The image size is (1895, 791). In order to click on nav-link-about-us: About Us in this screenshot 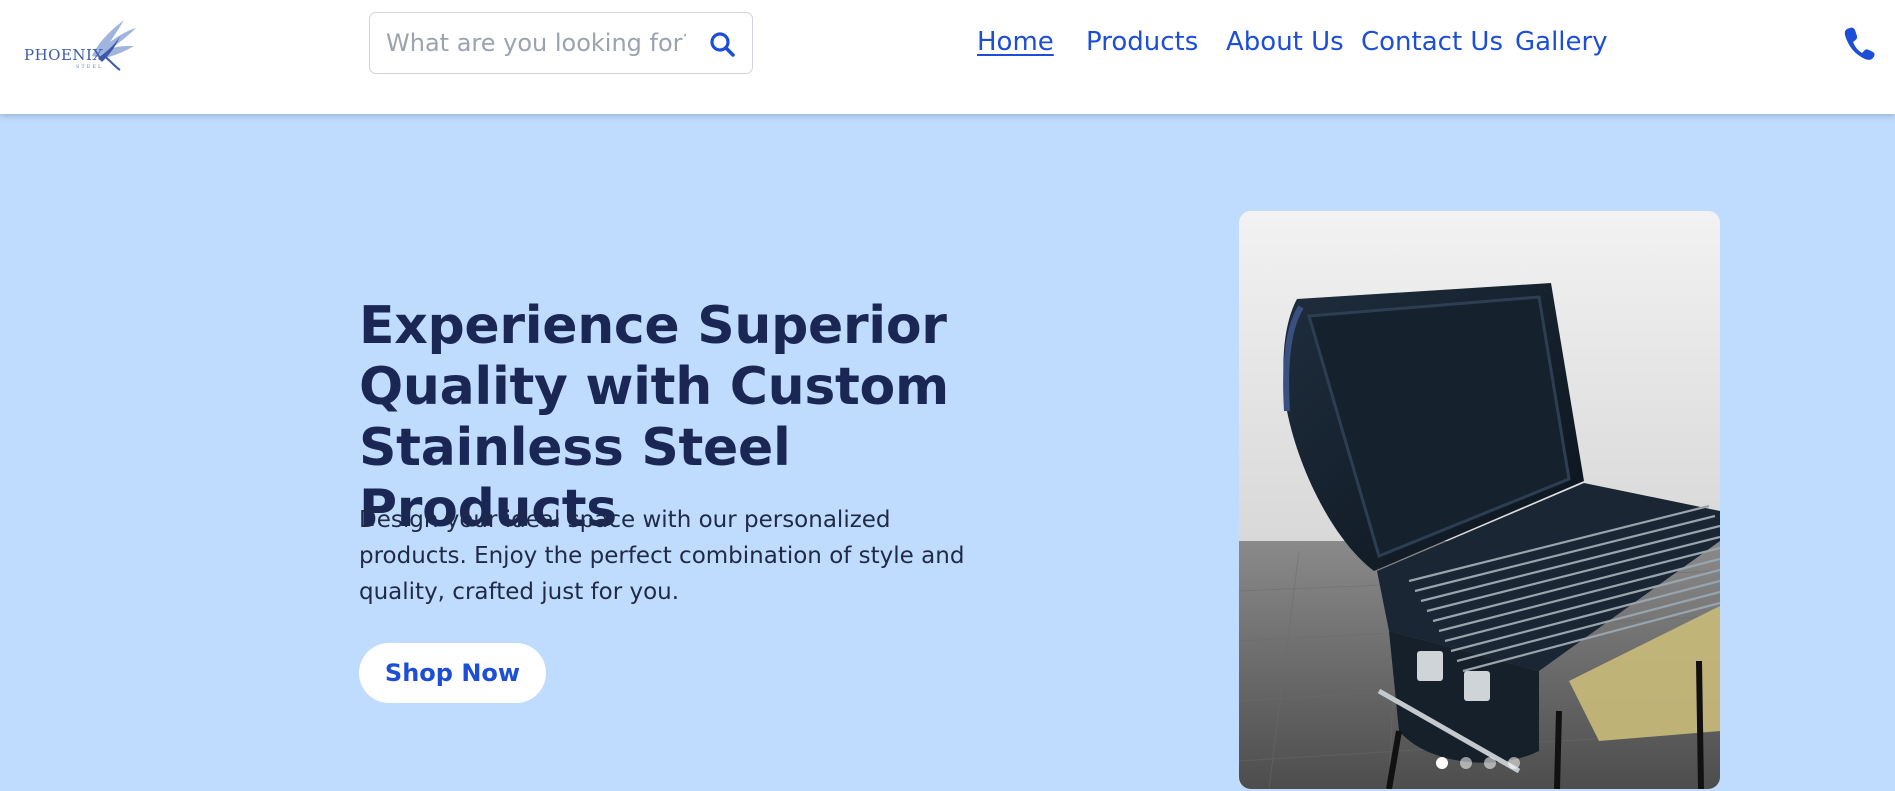, I will do `click(1285, 42)`.